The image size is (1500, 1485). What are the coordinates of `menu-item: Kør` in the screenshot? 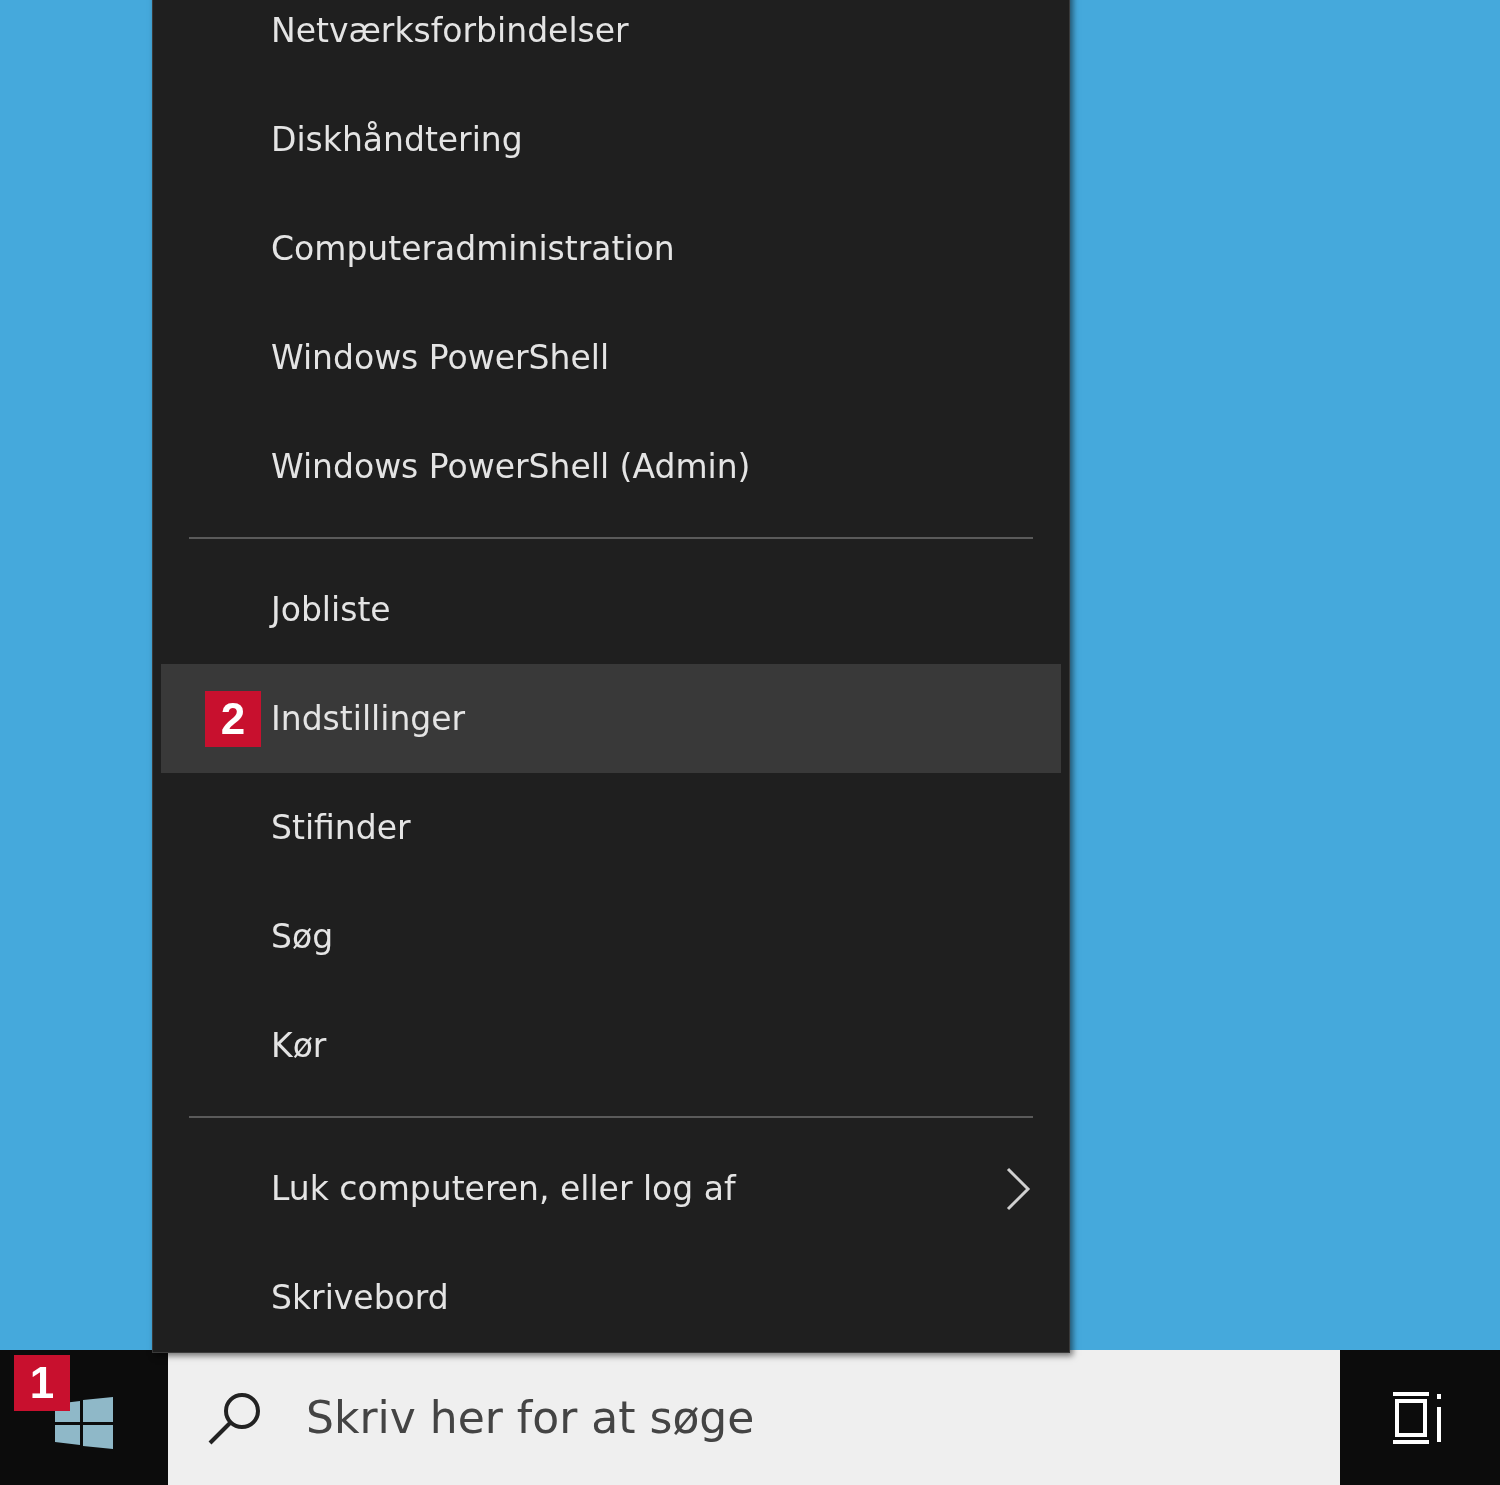 It's located at (611, 1045).